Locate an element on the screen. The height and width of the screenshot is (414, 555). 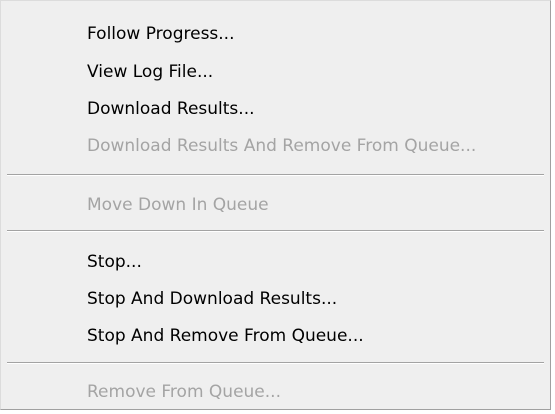
menu-item-move-down-in-queue: Move Down In Queue is located at coordinates (313, 205).